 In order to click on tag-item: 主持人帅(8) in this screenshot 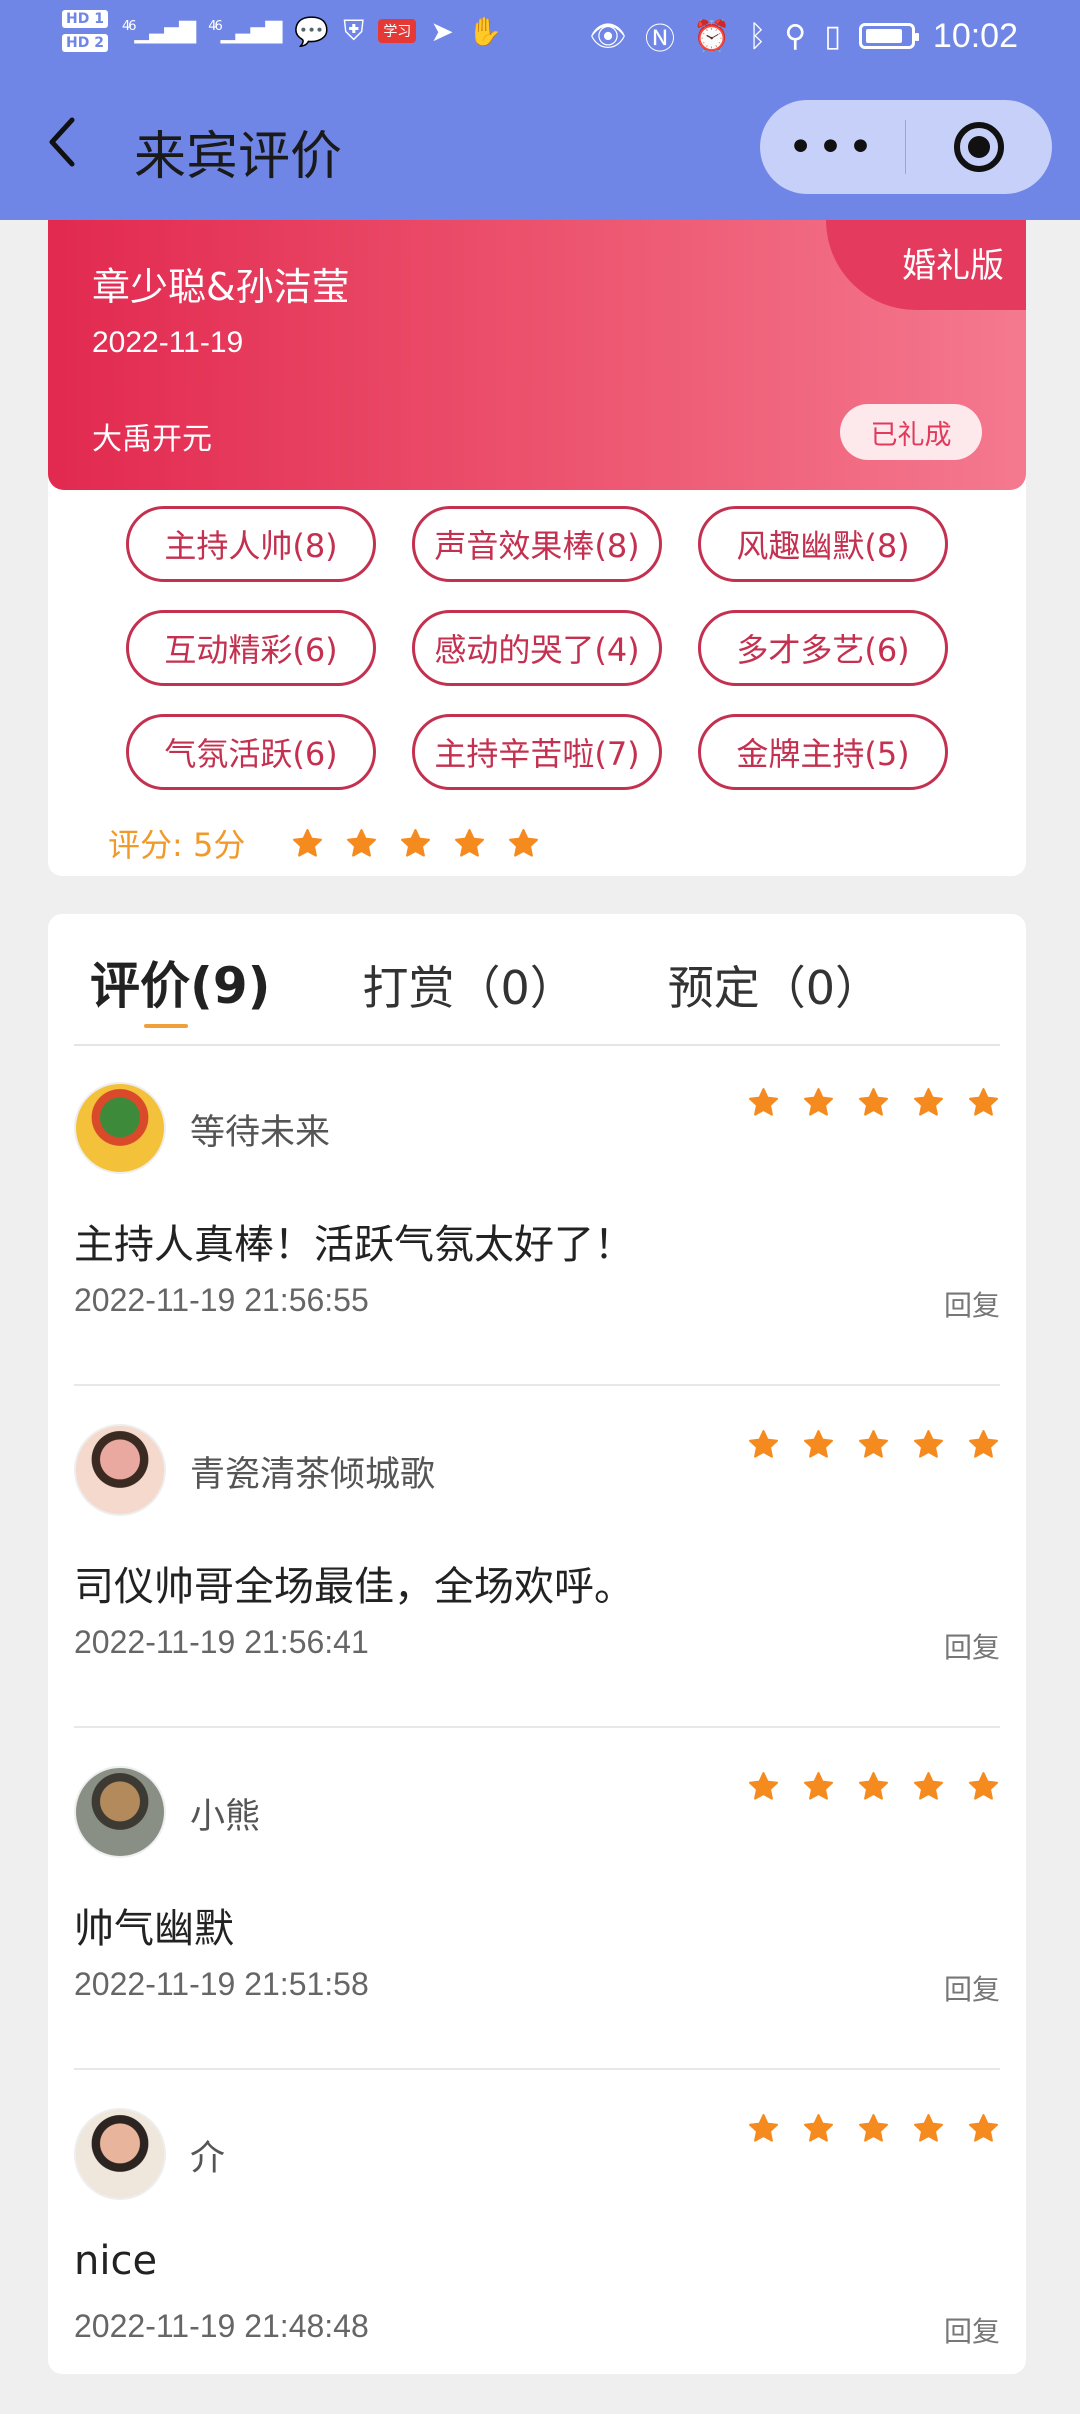, I will do `click(251, 544)`.